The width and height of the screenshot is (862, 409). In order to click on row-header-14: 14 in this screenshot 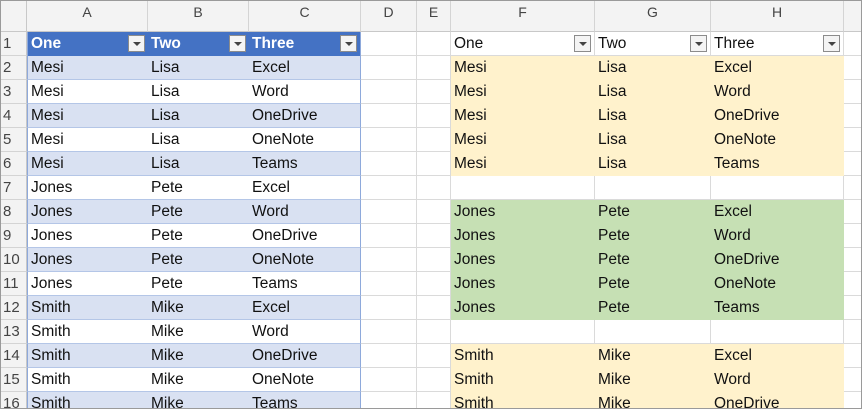, I will do `click(14, 356)`.